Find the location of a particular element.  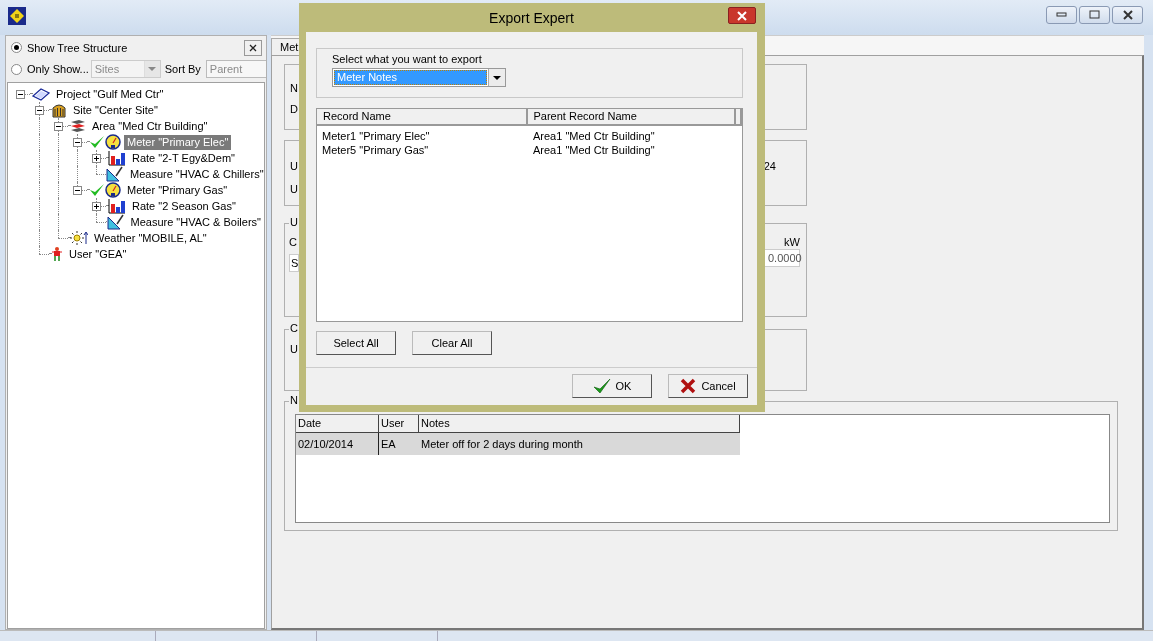

layers-icon is located at coordinates (78, 126).